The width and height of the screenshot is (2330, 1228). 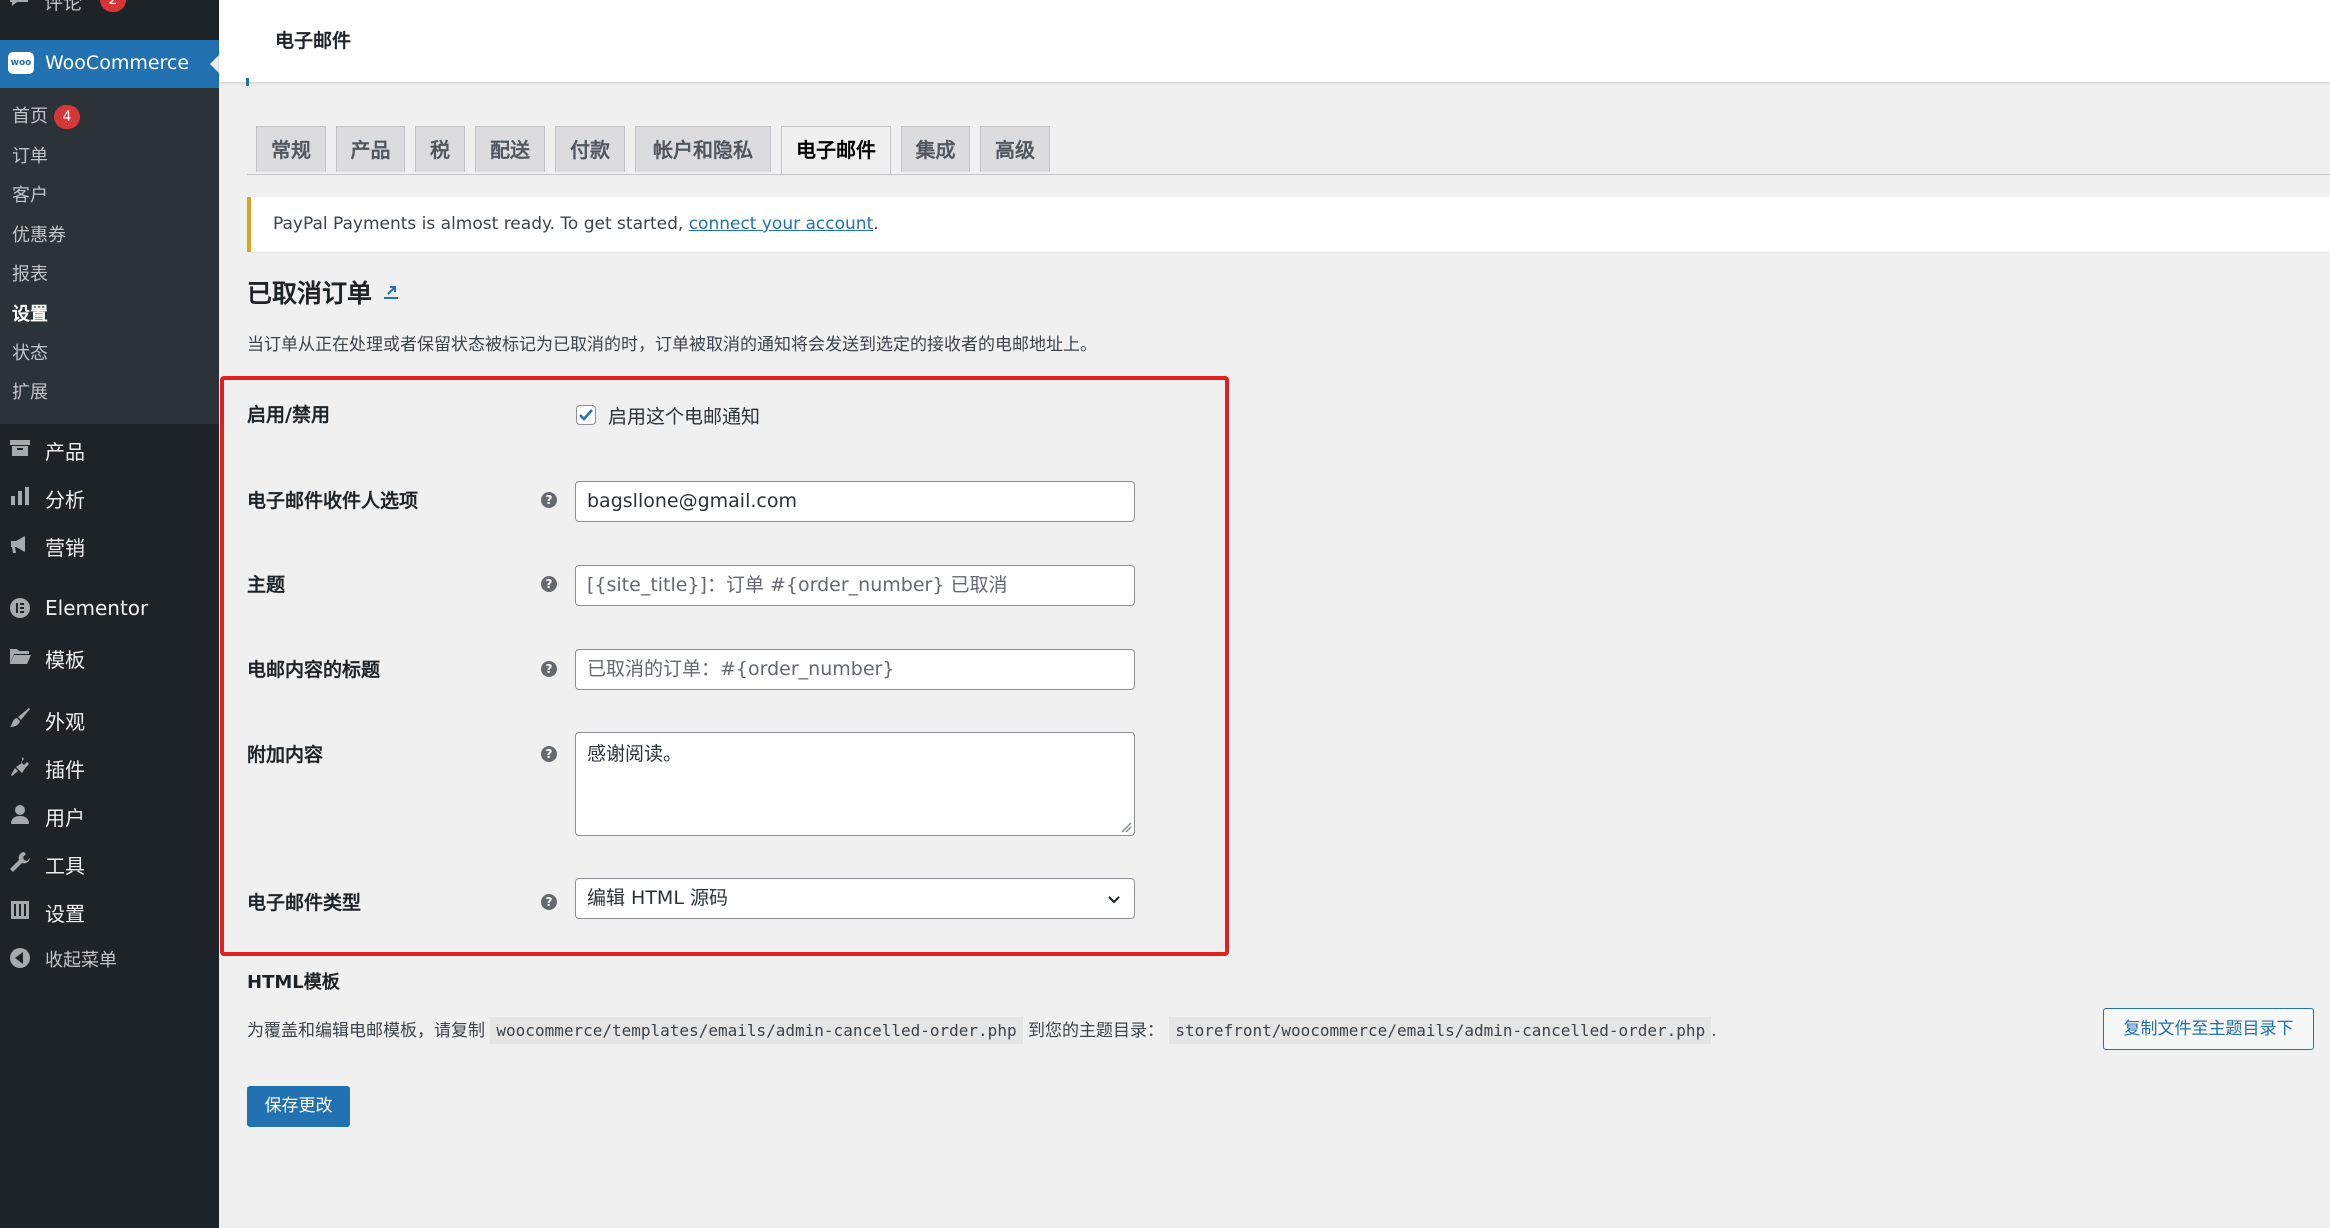 I want to click on user-icon, so click(x=20, y=814).